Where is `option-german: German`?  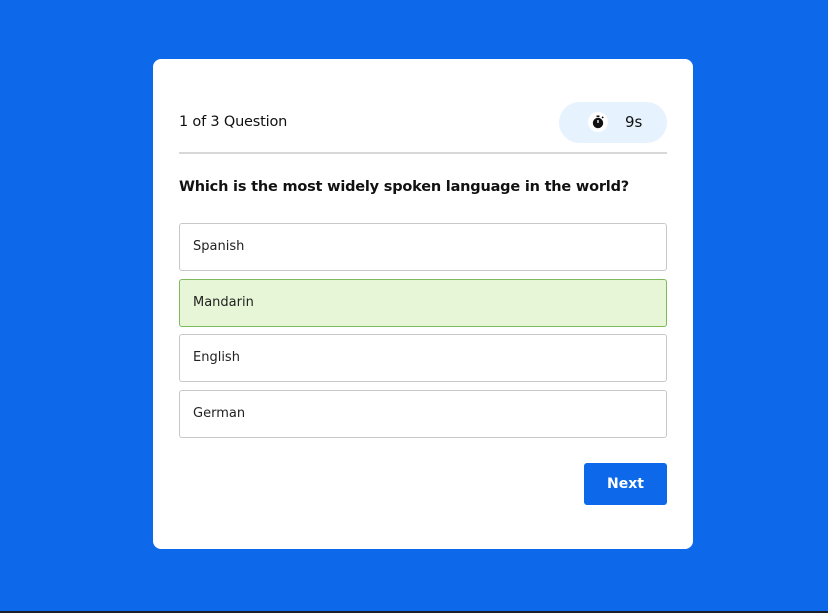
option-german: German is located at coordinates (423, 413).